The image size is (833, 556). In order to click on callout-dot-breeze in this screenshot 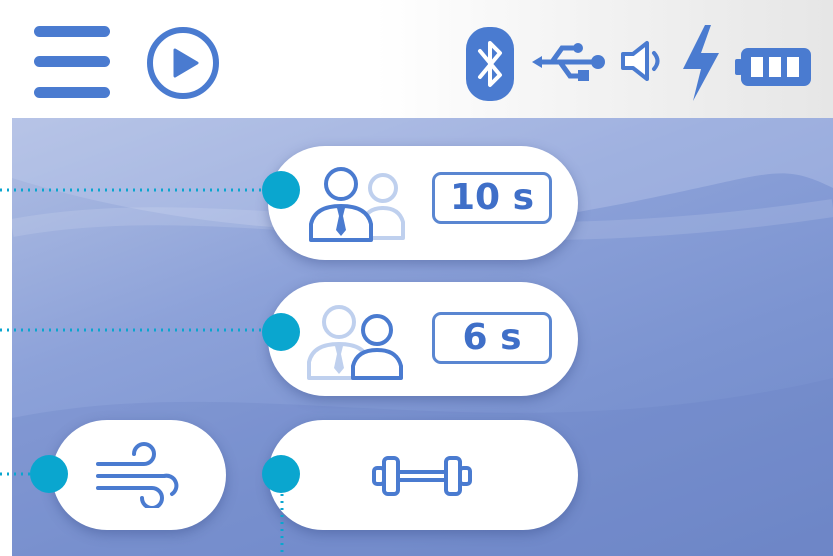, I will do `click(49, 474)`.